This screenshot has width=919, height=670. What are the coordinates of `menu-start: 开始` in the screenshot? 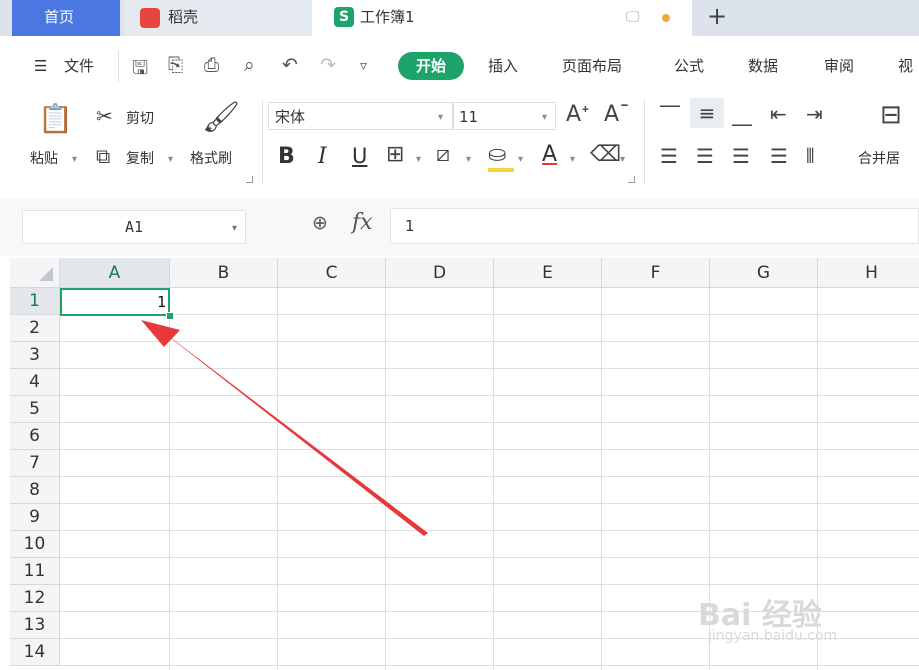 It's located at (431, 66).